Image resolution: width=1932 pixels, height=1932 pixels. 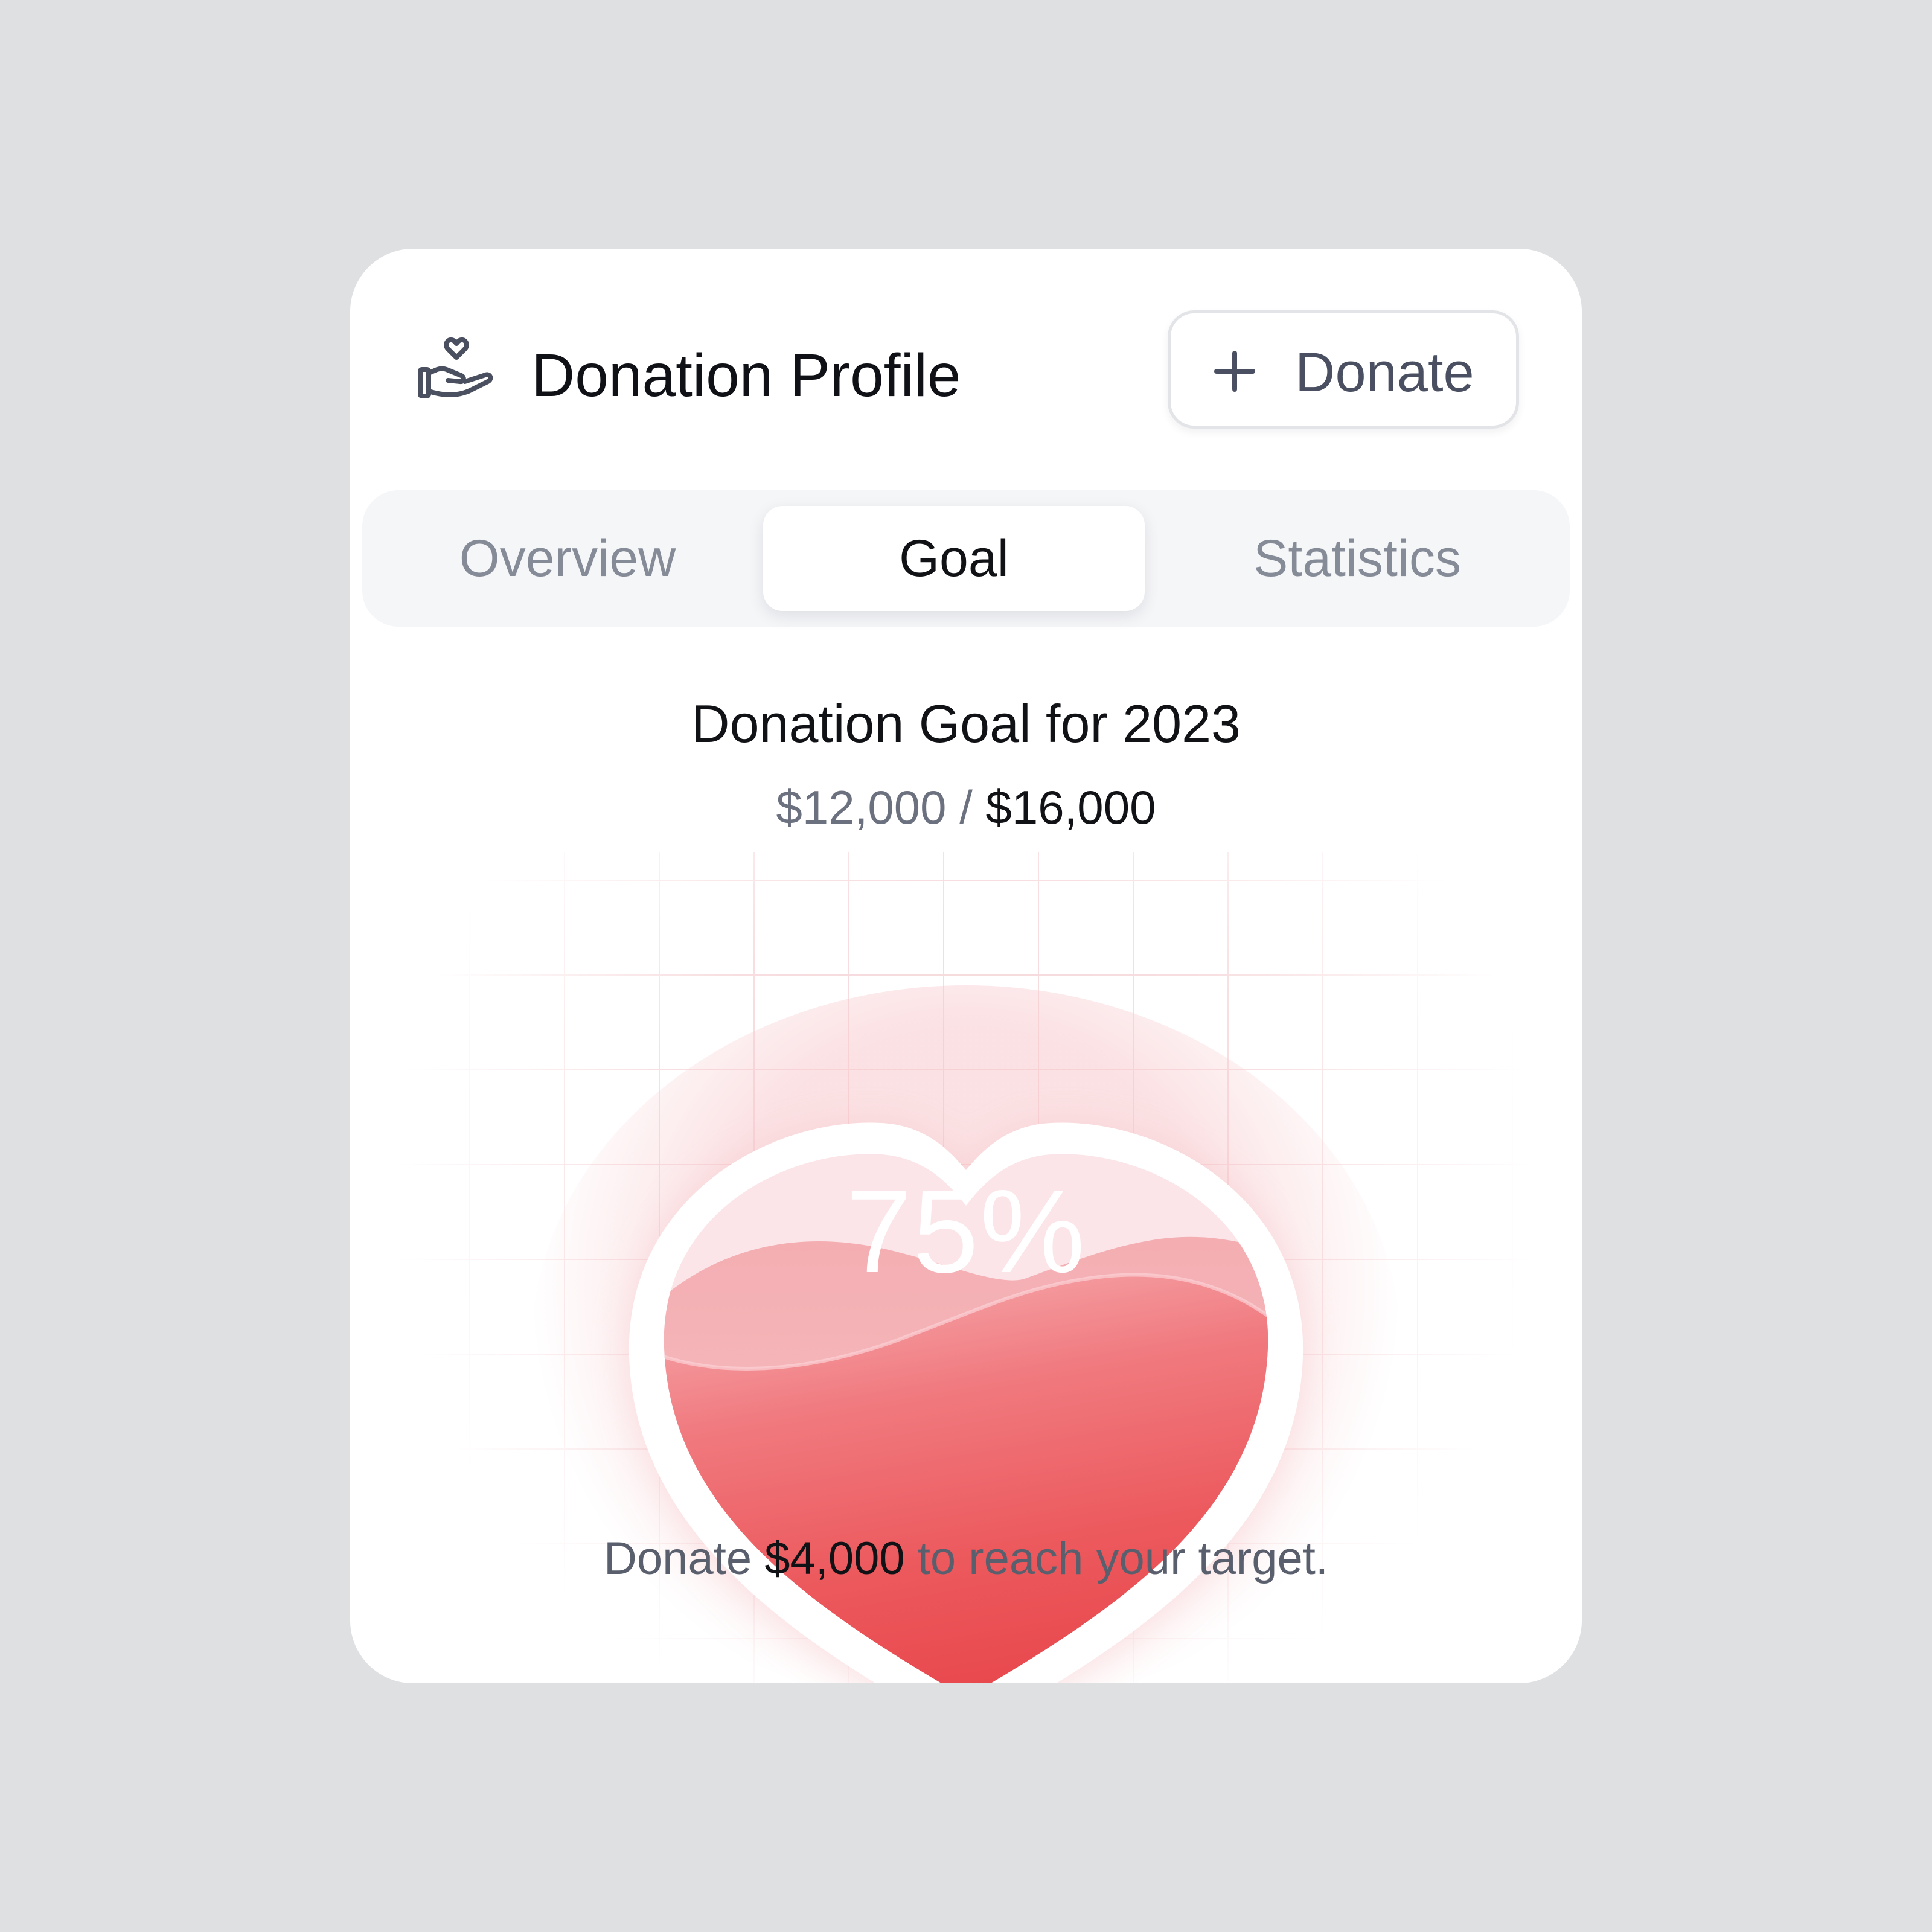 What do you see at coordinates (678, 1558) in the screenshot?
I see `remaining-prefix: Donate` at bounding box center [678, 1558].